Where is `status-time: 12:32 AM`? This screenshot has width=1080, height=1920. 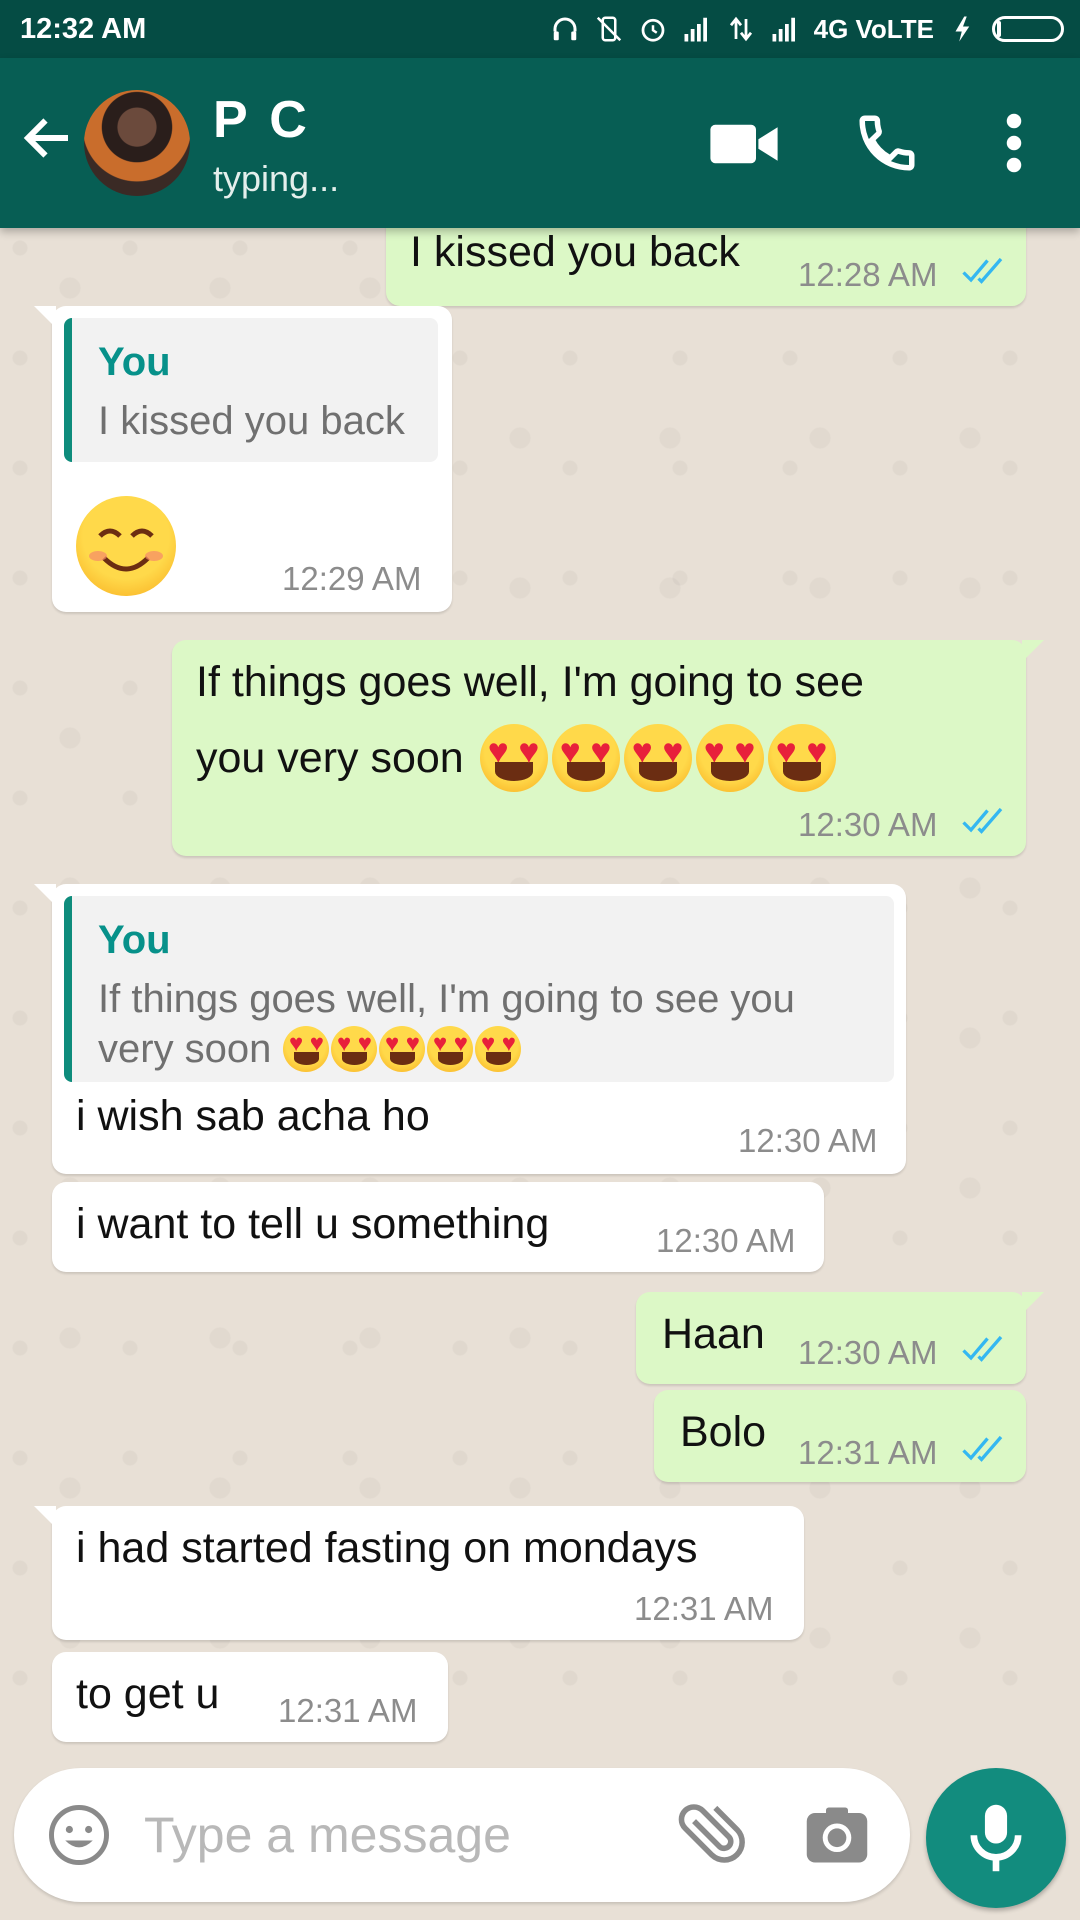
status-time: 12:32 AM is located at coordinates (83, 28).